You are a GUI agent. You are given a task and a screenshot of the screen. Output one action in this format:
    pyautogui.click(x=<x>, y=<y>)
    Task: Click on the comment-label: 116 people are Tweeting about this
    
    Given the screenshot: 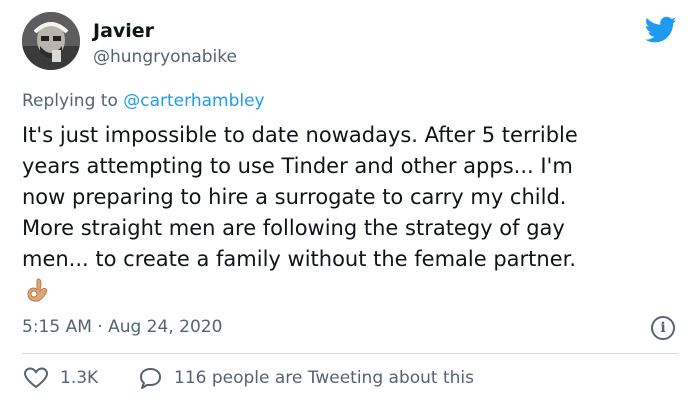 What is the action you would take?
    pyautogui.click(x=324, y=378)
    